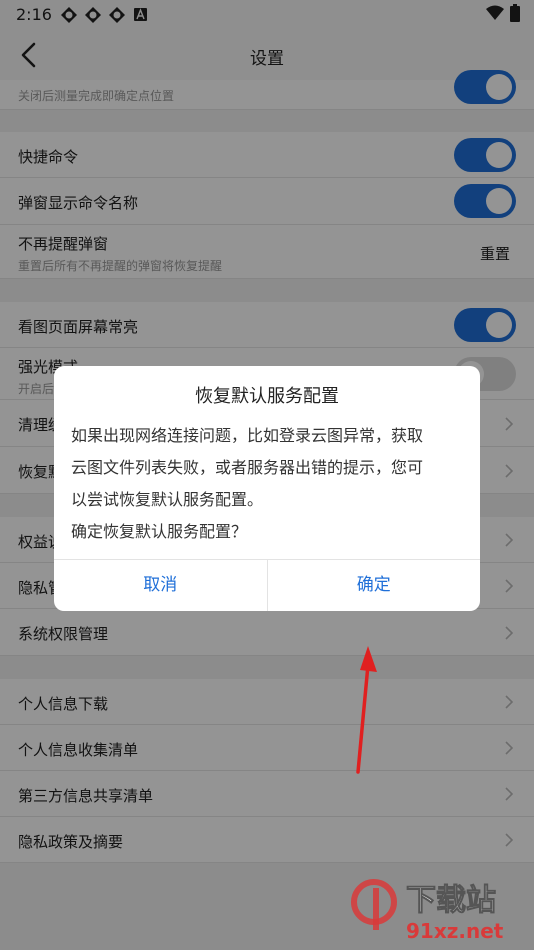 The image size is (534, 950). Describe the element at coordinates (455, 931) in the screenshot. I see `watermark-site: 91xz.net` at that location.